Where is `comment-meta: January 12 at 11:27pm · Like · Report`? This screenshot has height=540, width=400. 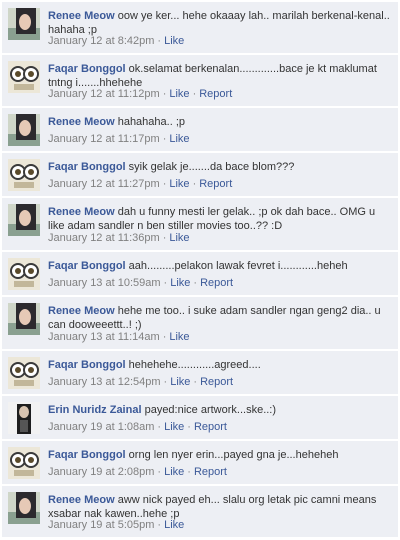
comment-meta: January 12 at 11:27pm · Like · Report is located at coordinates (140, 184).